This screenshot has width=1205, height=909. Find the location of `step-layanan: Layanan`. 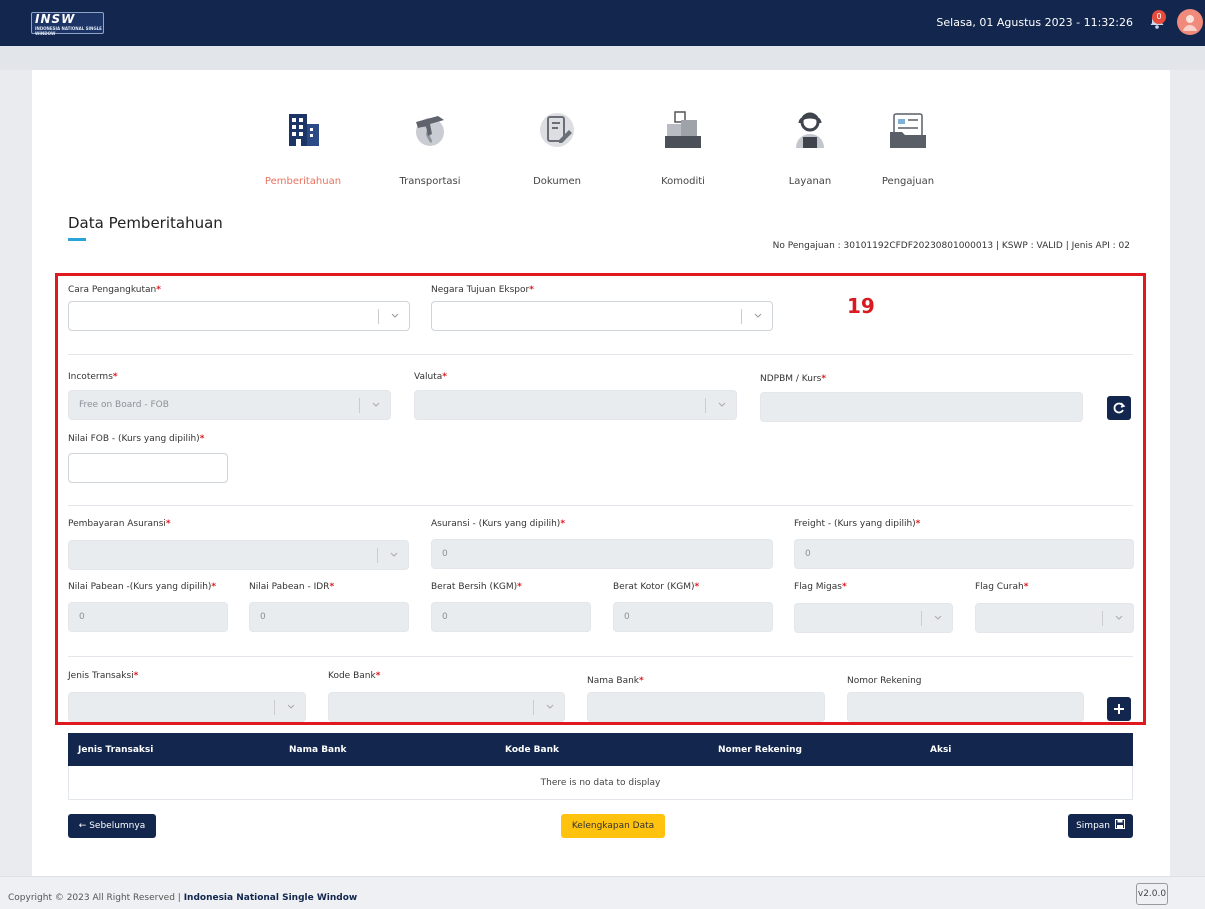

step-layanan: Layanan is located at coordinates (810, 148).